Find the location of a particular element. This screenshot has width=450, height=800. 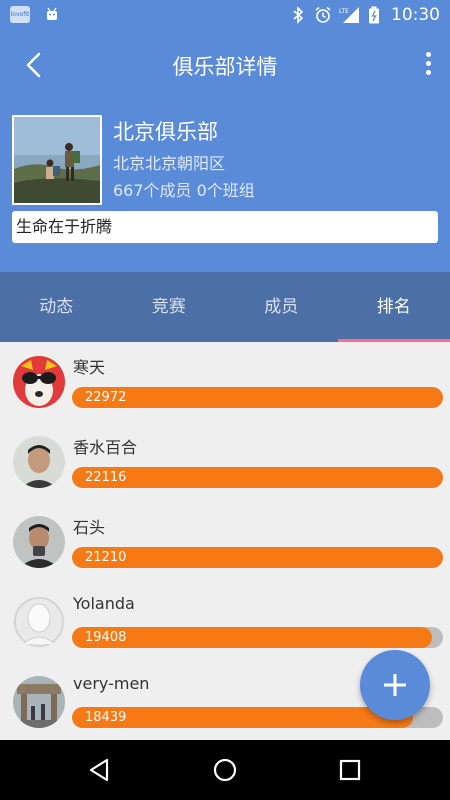

member-name: very-men is located at coordinates (111, 683).